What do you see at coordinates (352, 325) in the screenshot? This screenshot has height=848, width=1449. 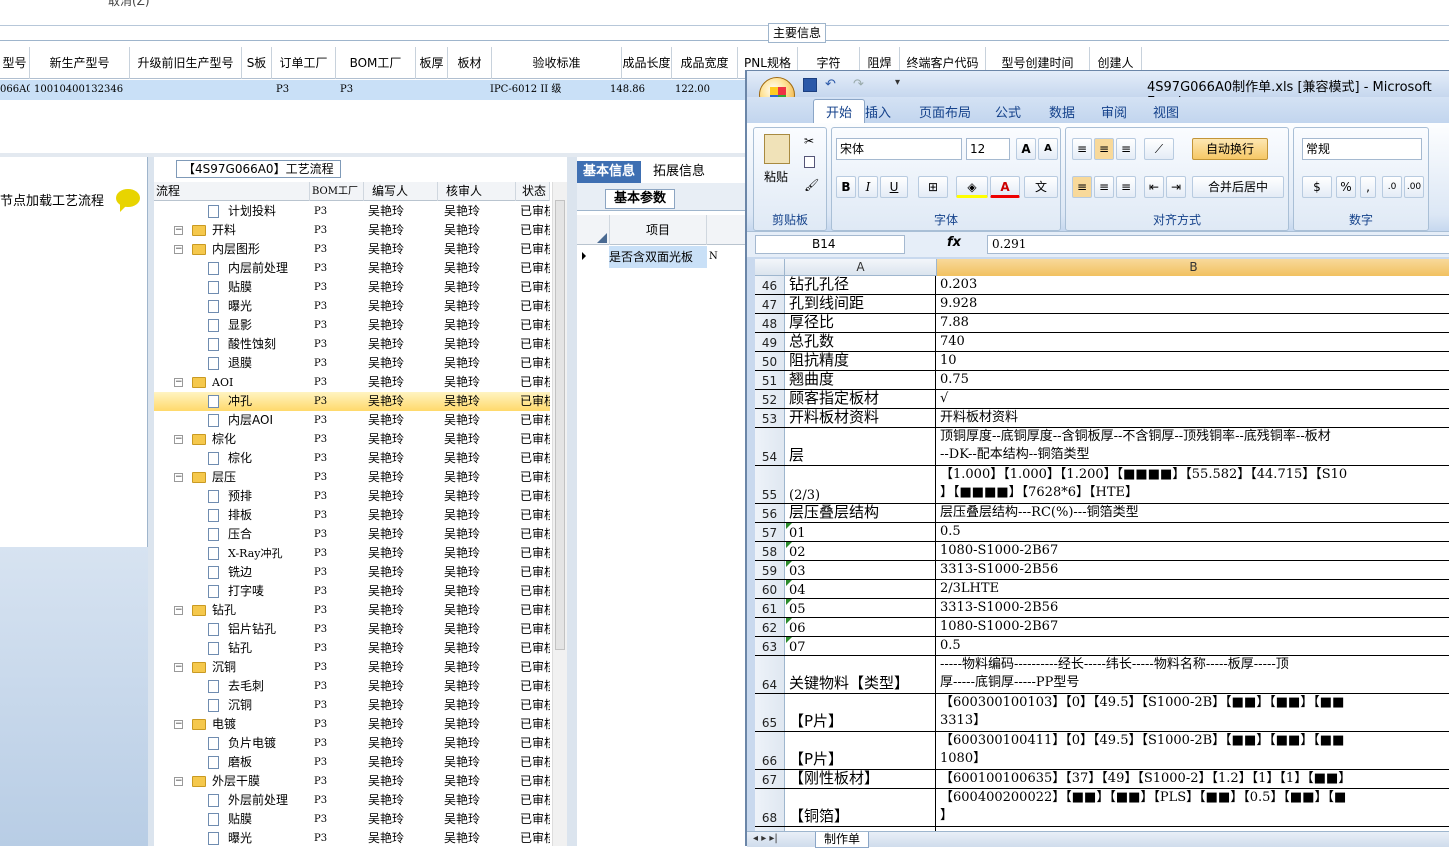 I see `flow-row: 显影 P3 吴艳玲 吴艳玲 已审核` at bounding box center [352, 325].